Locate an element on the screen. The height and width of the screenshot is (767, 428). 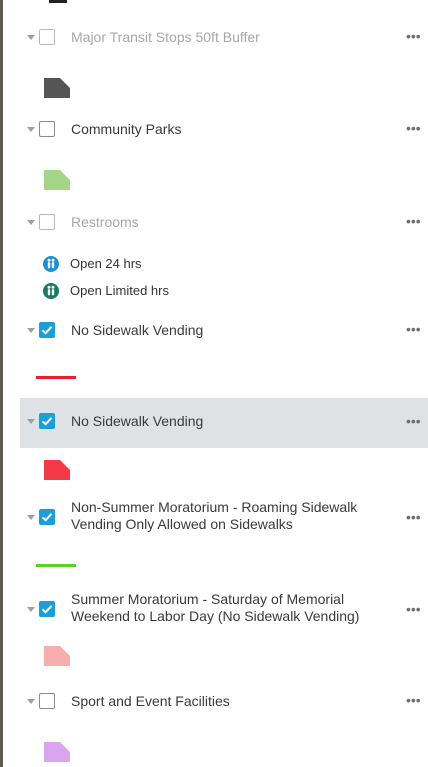
layer-row-no-sidewalk-vending-area: No Sidewalk Vending ••• is located at coordinates (224, 423).